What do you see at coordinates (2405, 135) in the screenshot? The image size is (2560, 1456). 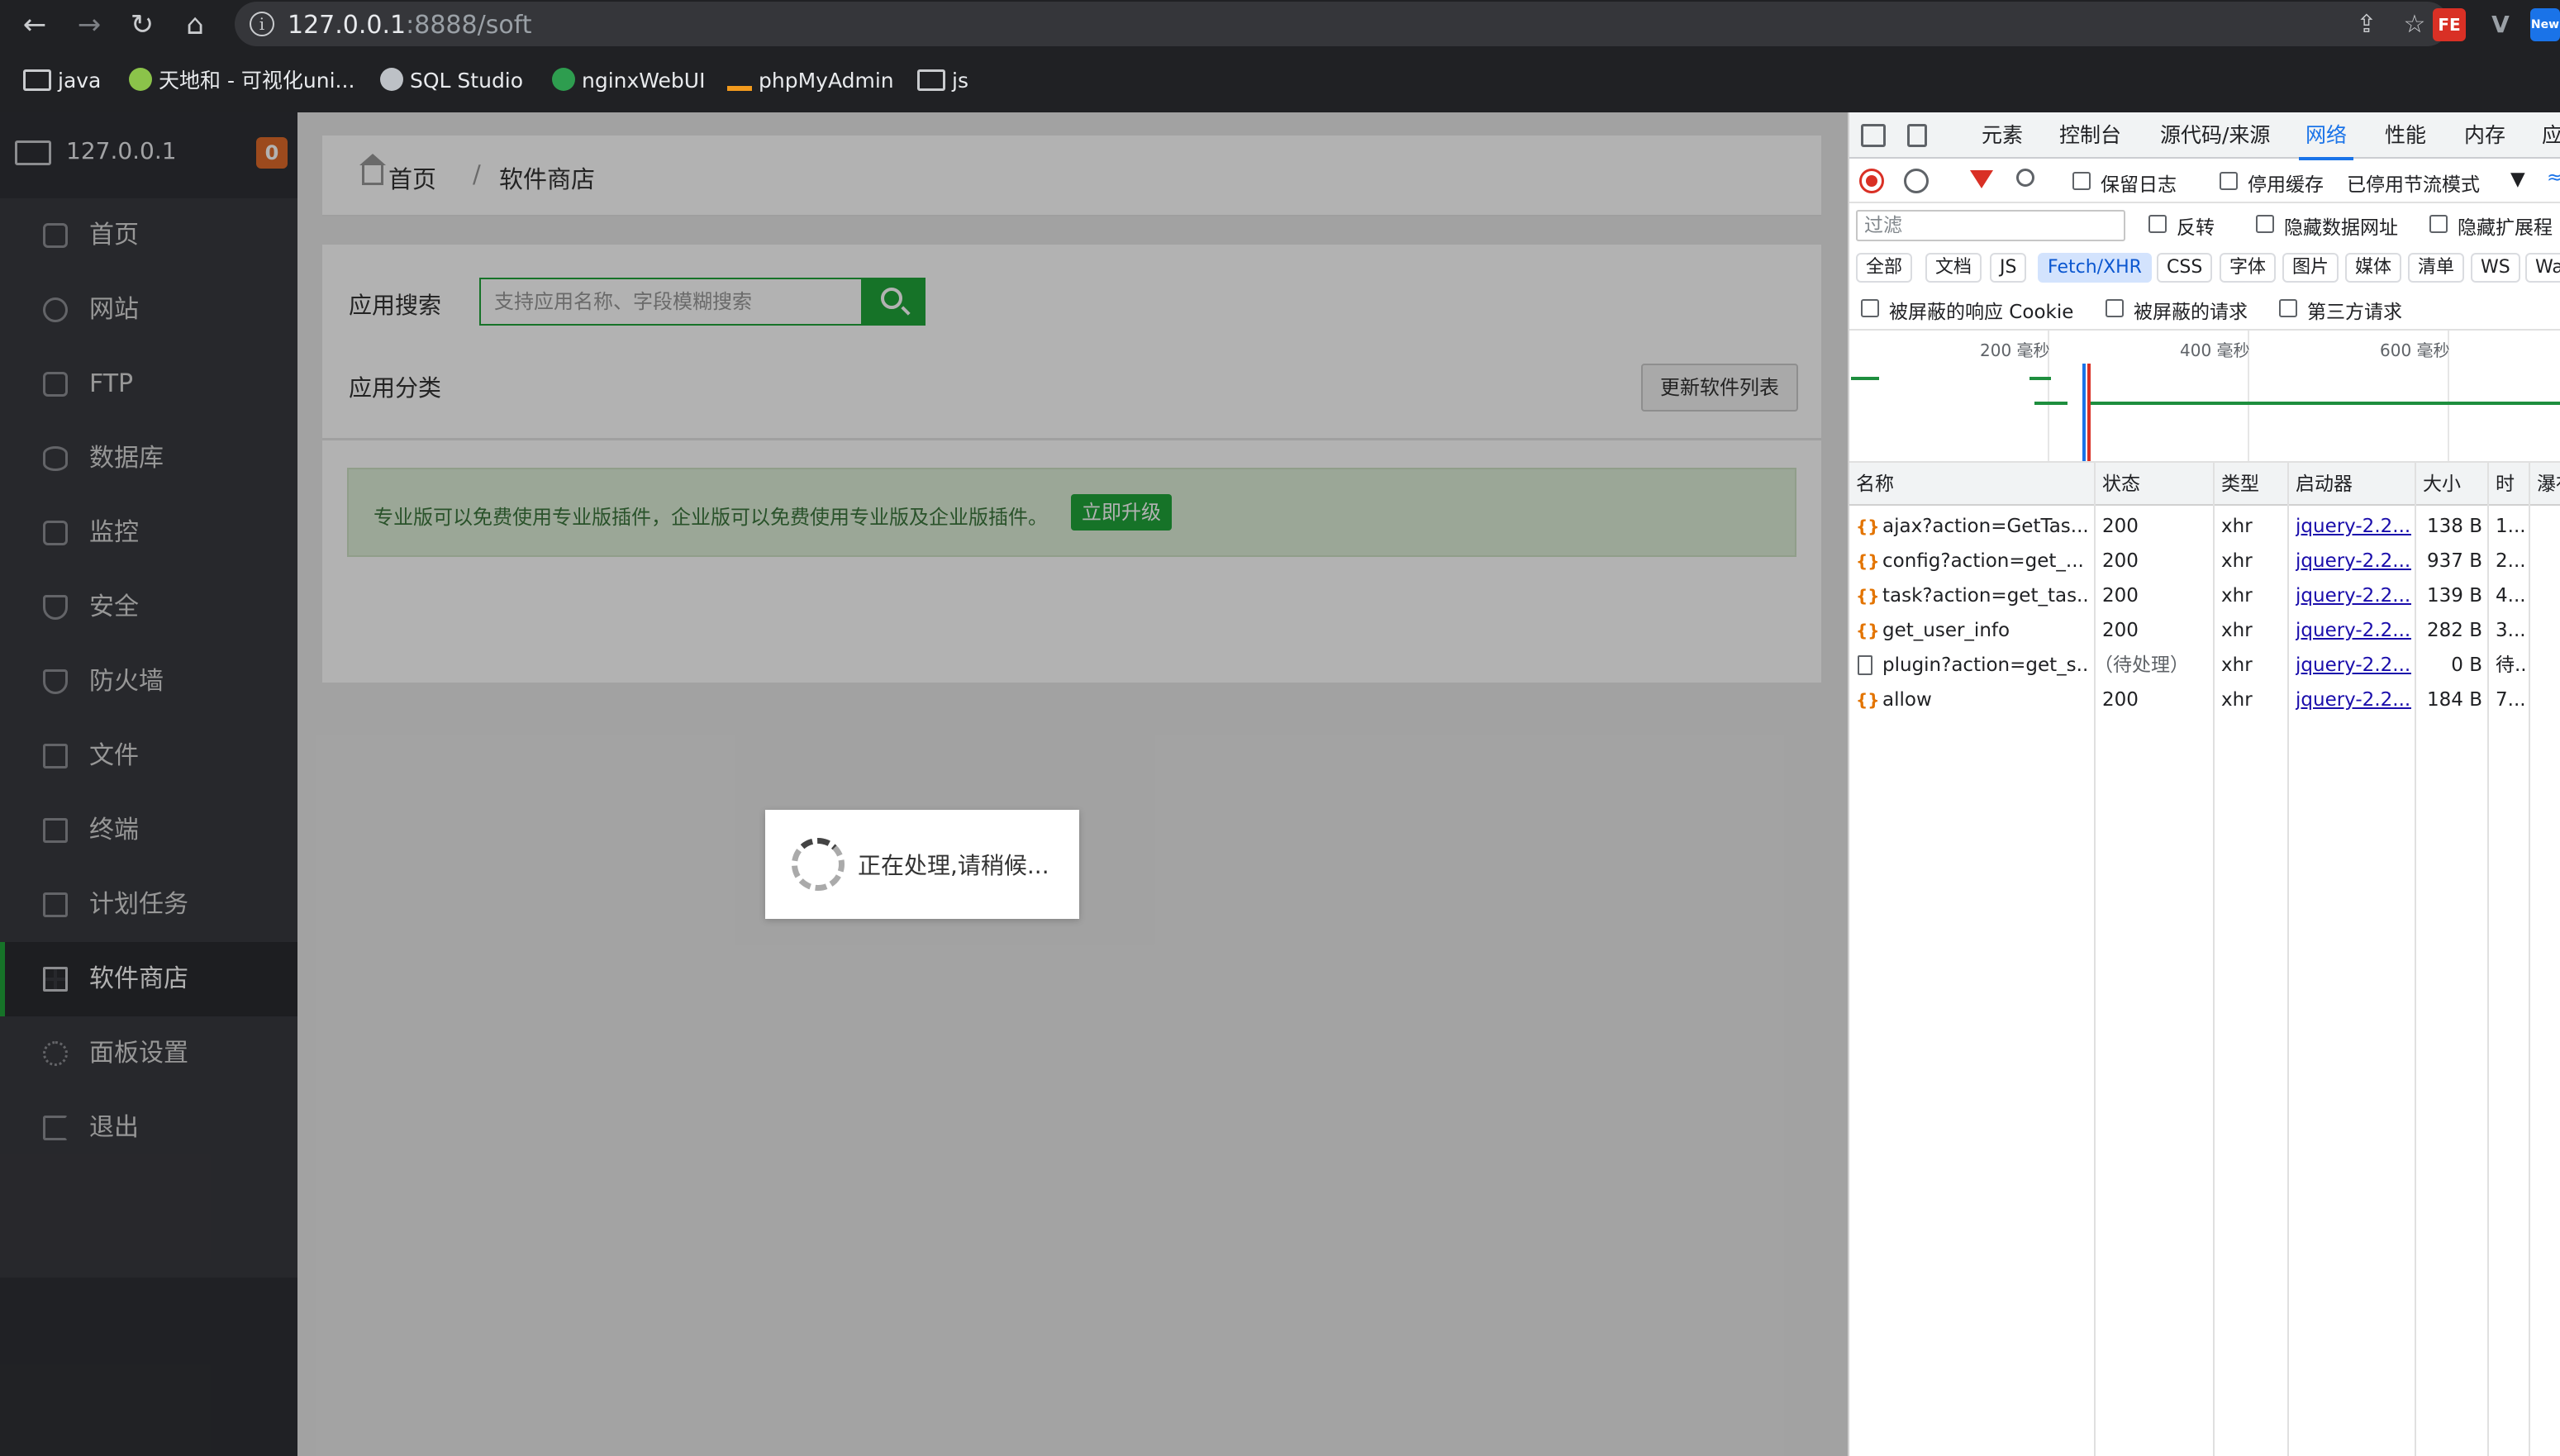 I see `tab-performance: 性能` at bounding box center [2405, 135].